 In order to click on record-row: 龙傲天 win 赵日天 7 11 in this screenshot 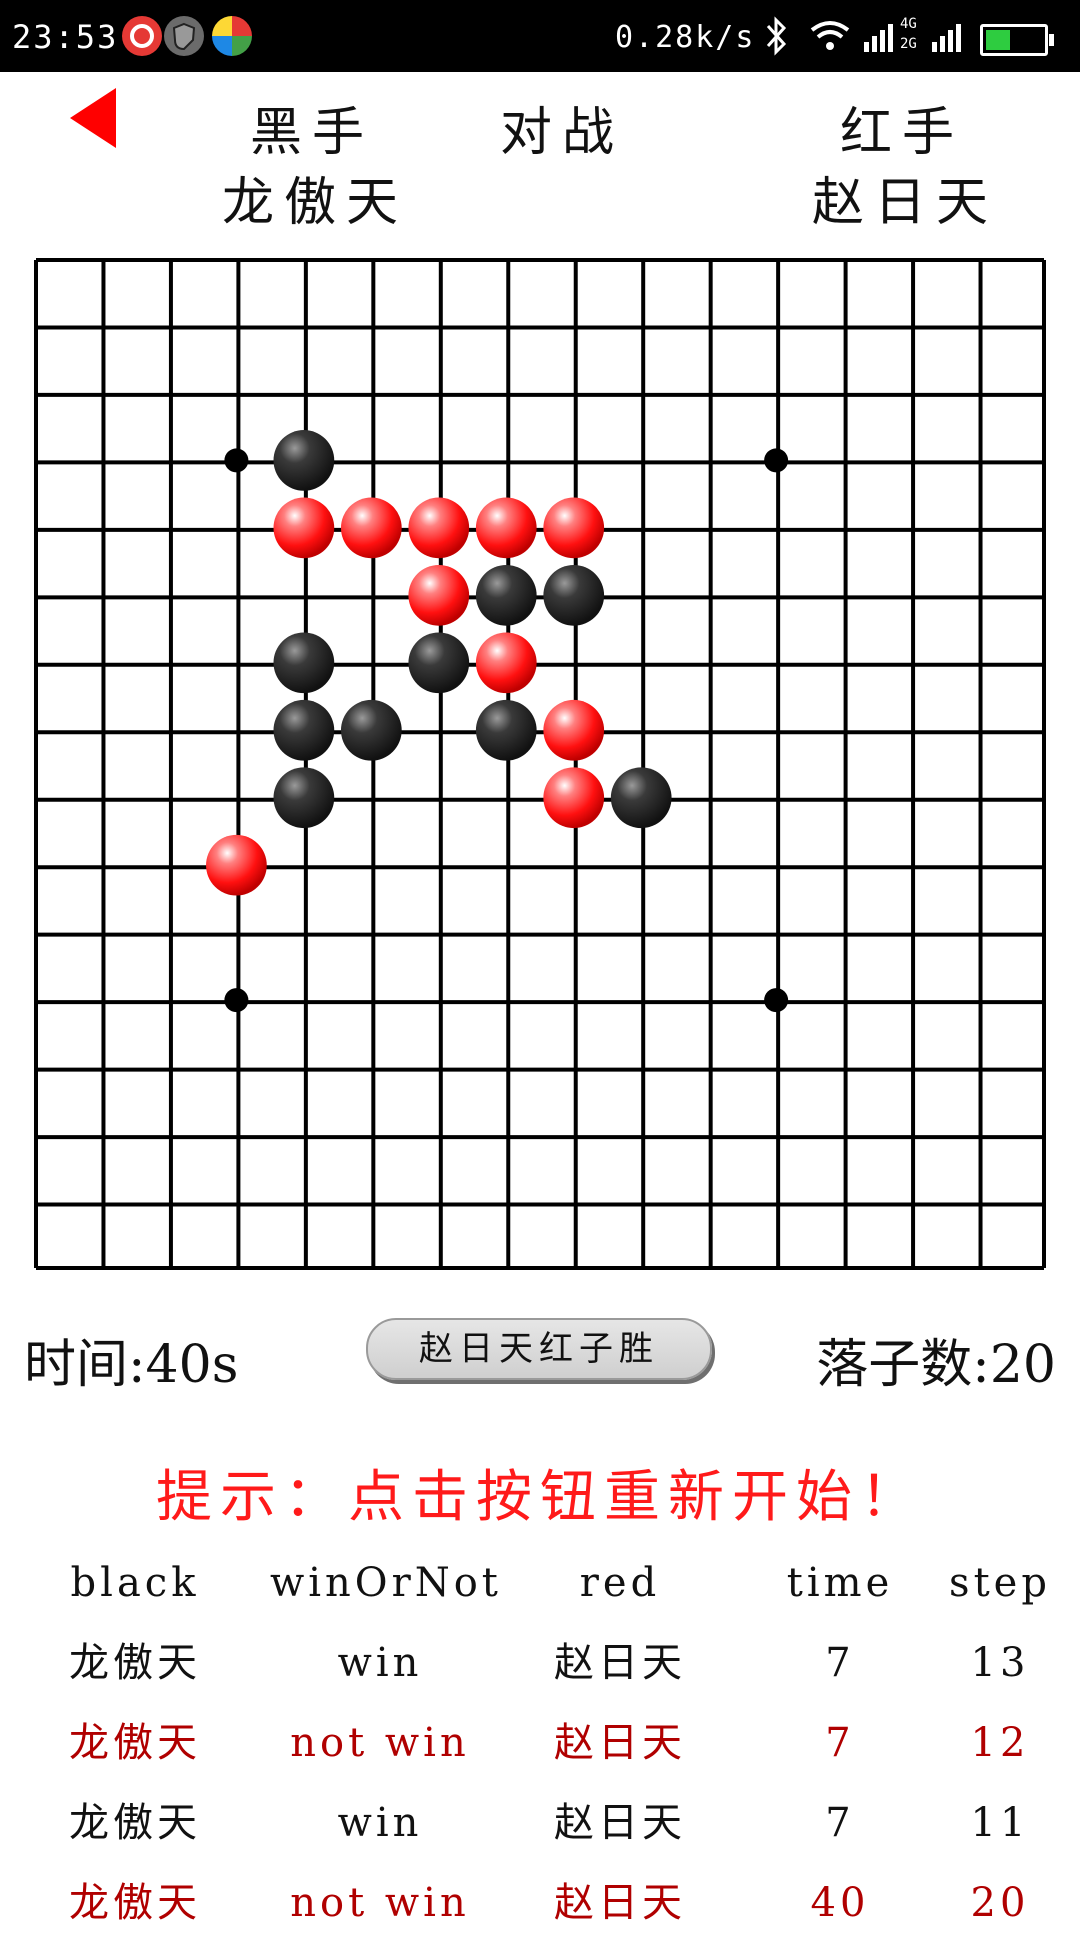, I will do `click(540, 1823)`.